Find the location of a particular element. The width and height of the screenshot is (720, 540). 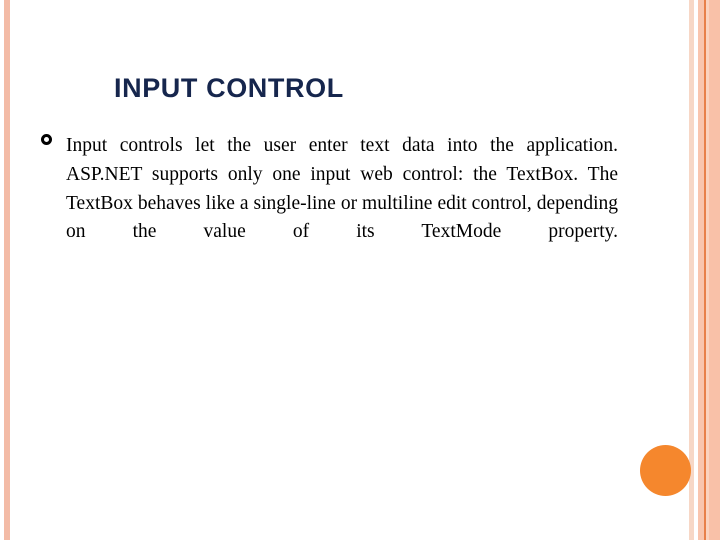

left-accent-stripe is located at coordinates (7, 270).